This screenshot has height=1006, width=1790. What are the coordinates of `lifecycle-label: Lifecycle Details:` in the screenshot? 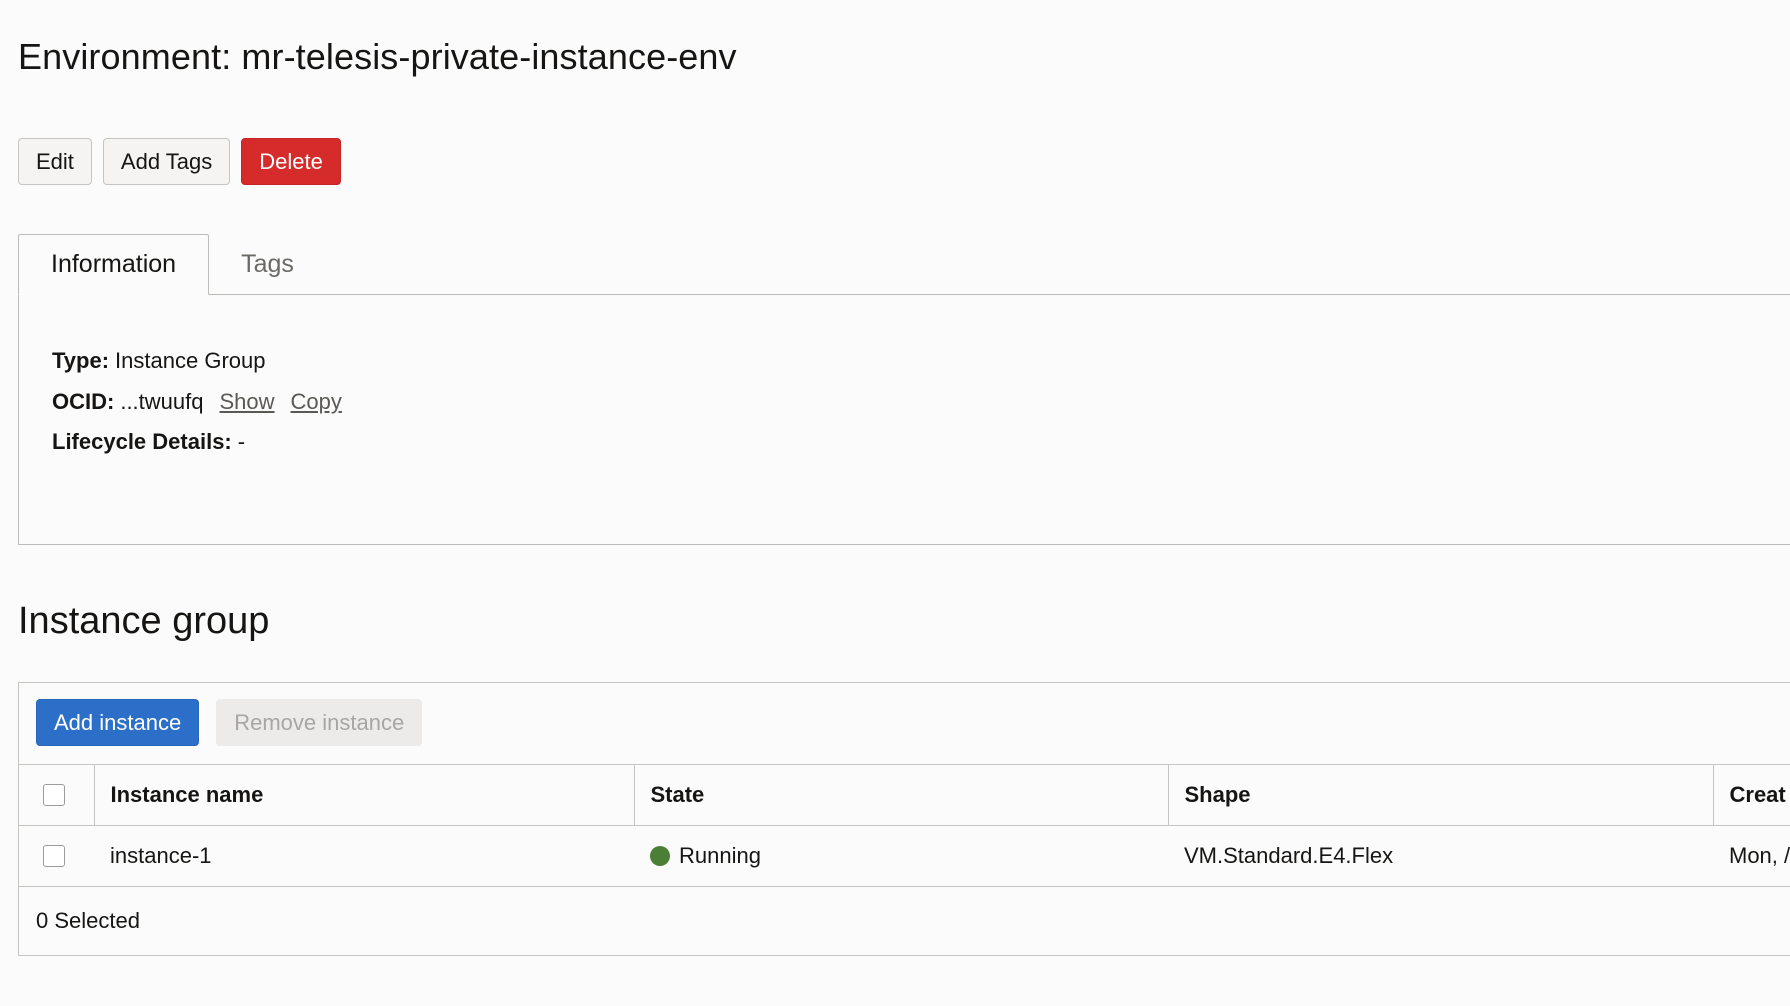 It's located at (142, 441).